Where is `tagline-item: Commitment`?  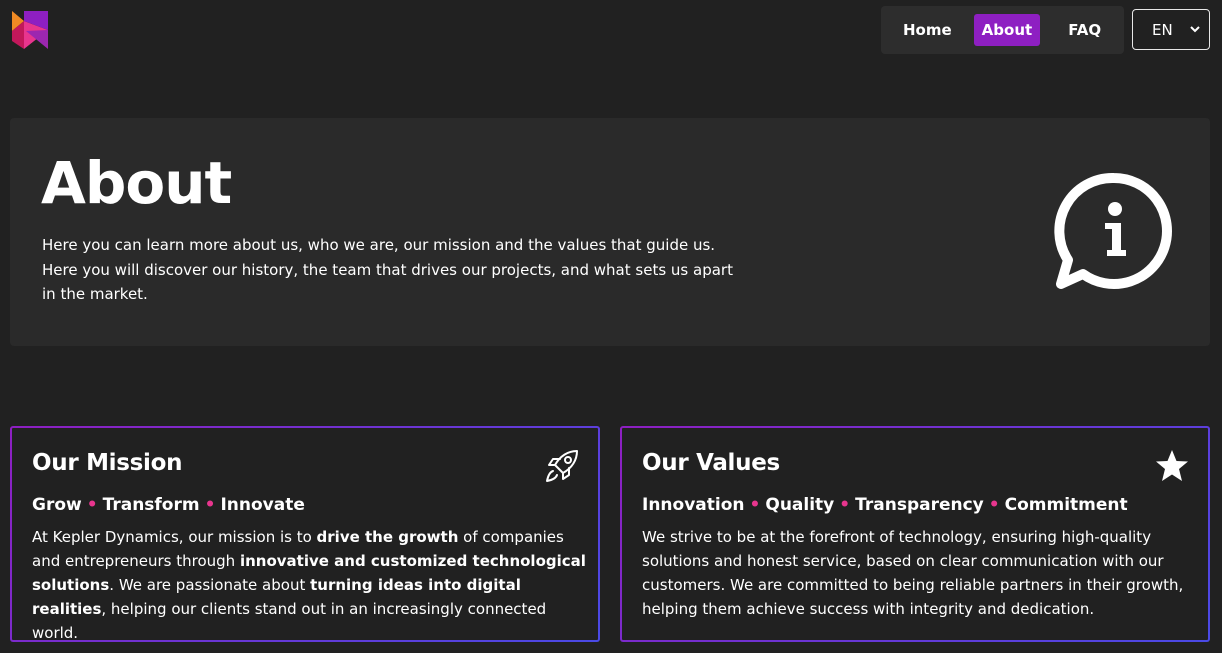
tagline-item: Commitment is located at coordinates (1066, 505).